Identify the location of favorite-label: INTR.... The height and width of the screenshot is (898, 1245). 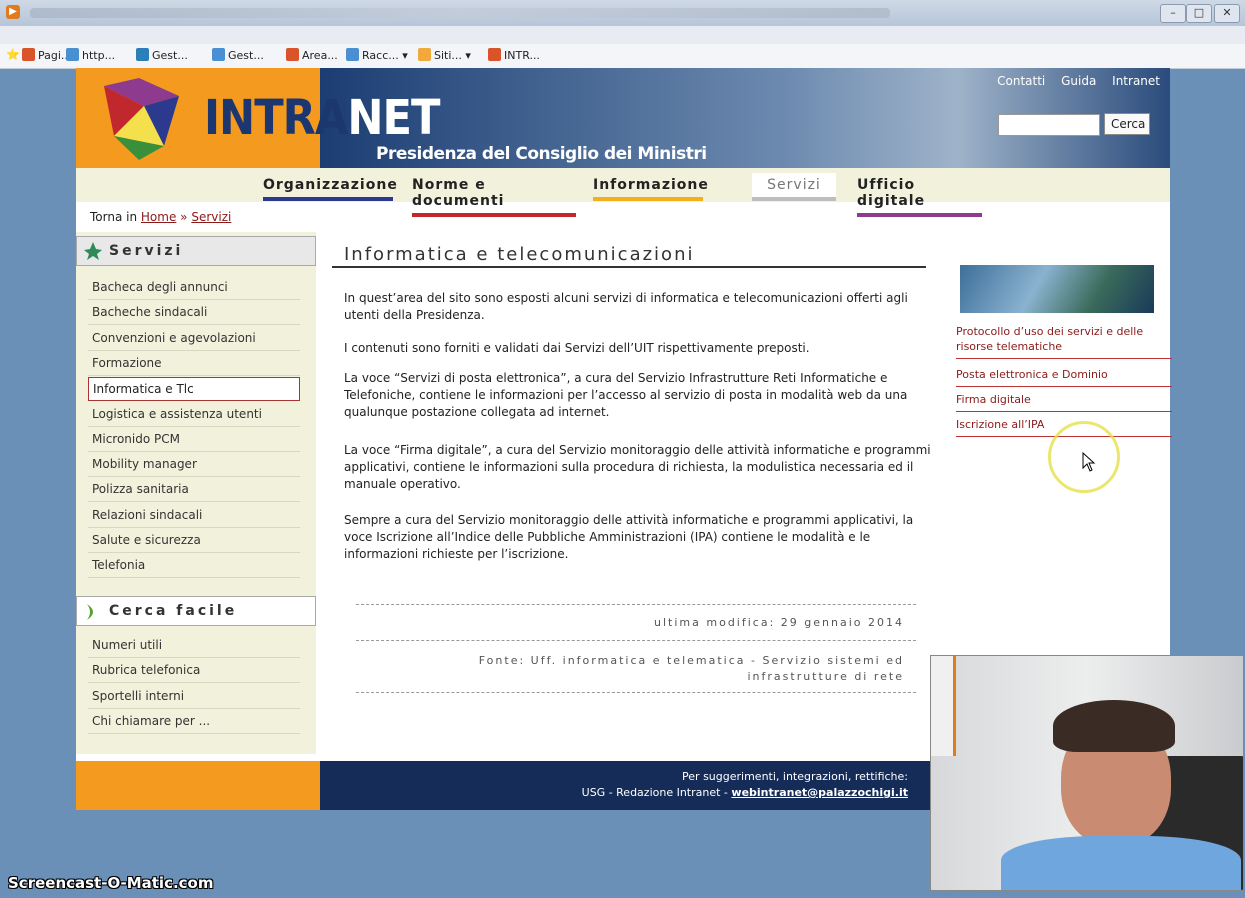
(522, 55).